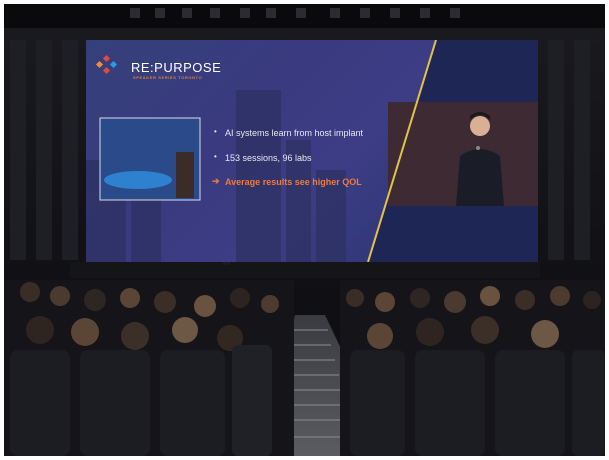 This screenshot has height=460, width=609. Describe the element at coordinates (268, 158) in the screenshot. I see `slide-bullet: 153 sessions, 96 labs` at that location.